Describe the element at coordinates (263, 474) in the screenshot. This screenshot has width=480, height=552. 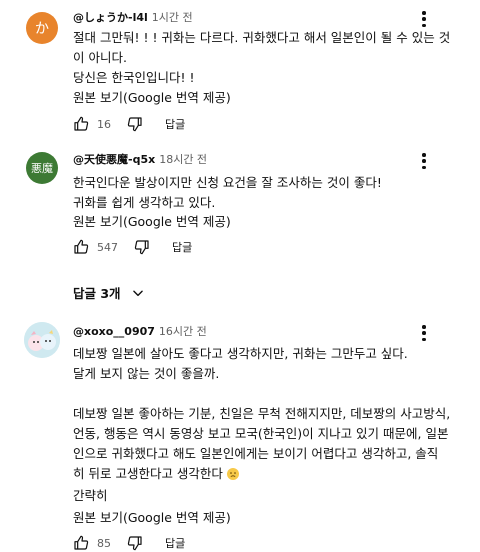
I see `comment-line-with-emoji: 히 뒤로 고생한다고 생각한다` at that location.